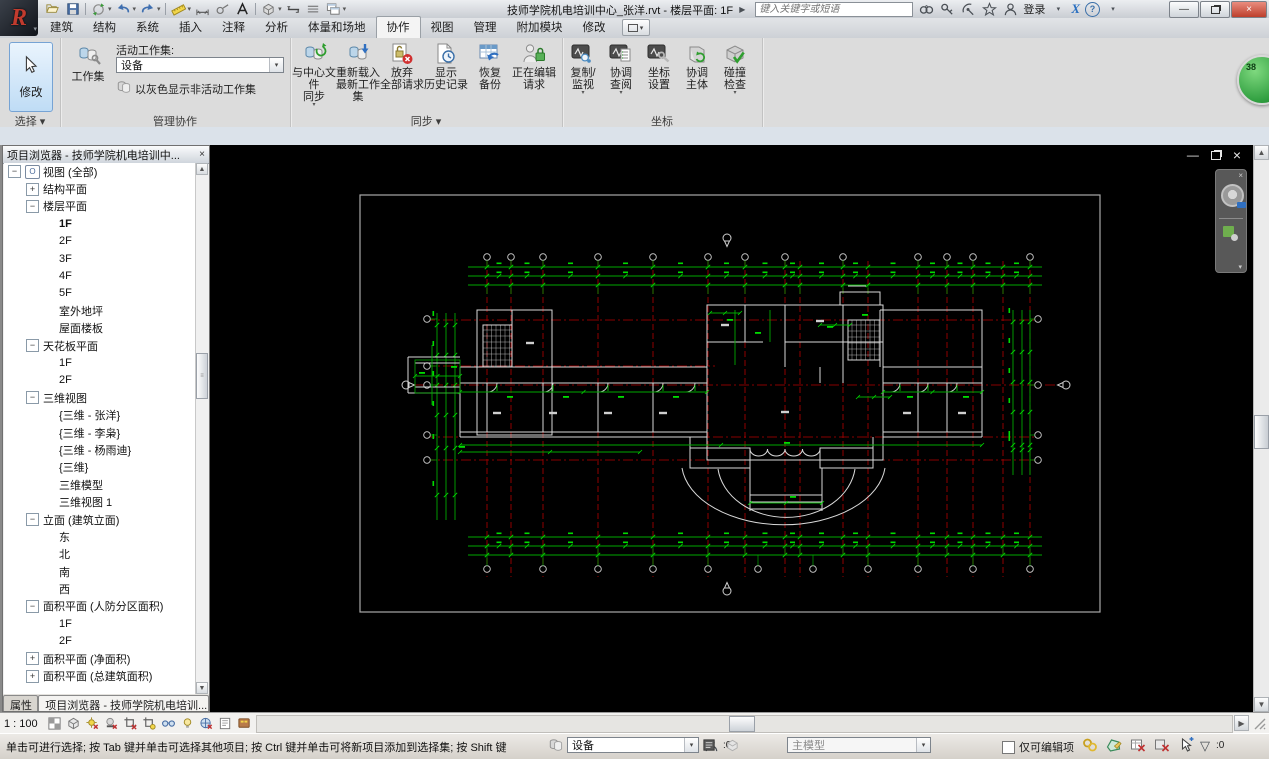 The width and height of the screenshot is (1269, 759). I want to click on crop-view-icon, so click(130, 724).